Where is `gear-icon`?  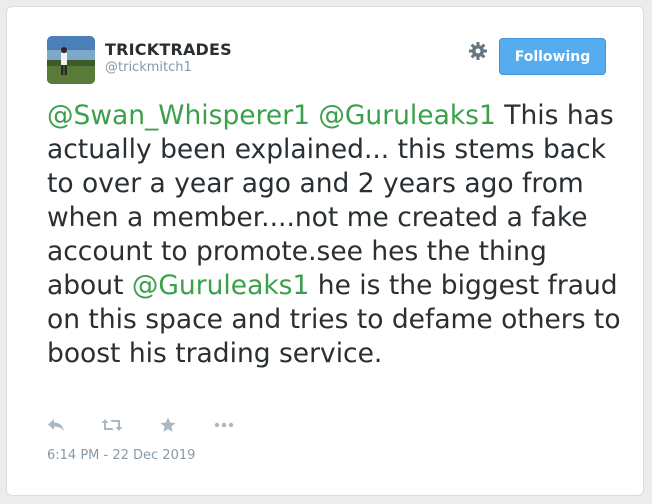
gear-icon is located at coordinates (478, 51).